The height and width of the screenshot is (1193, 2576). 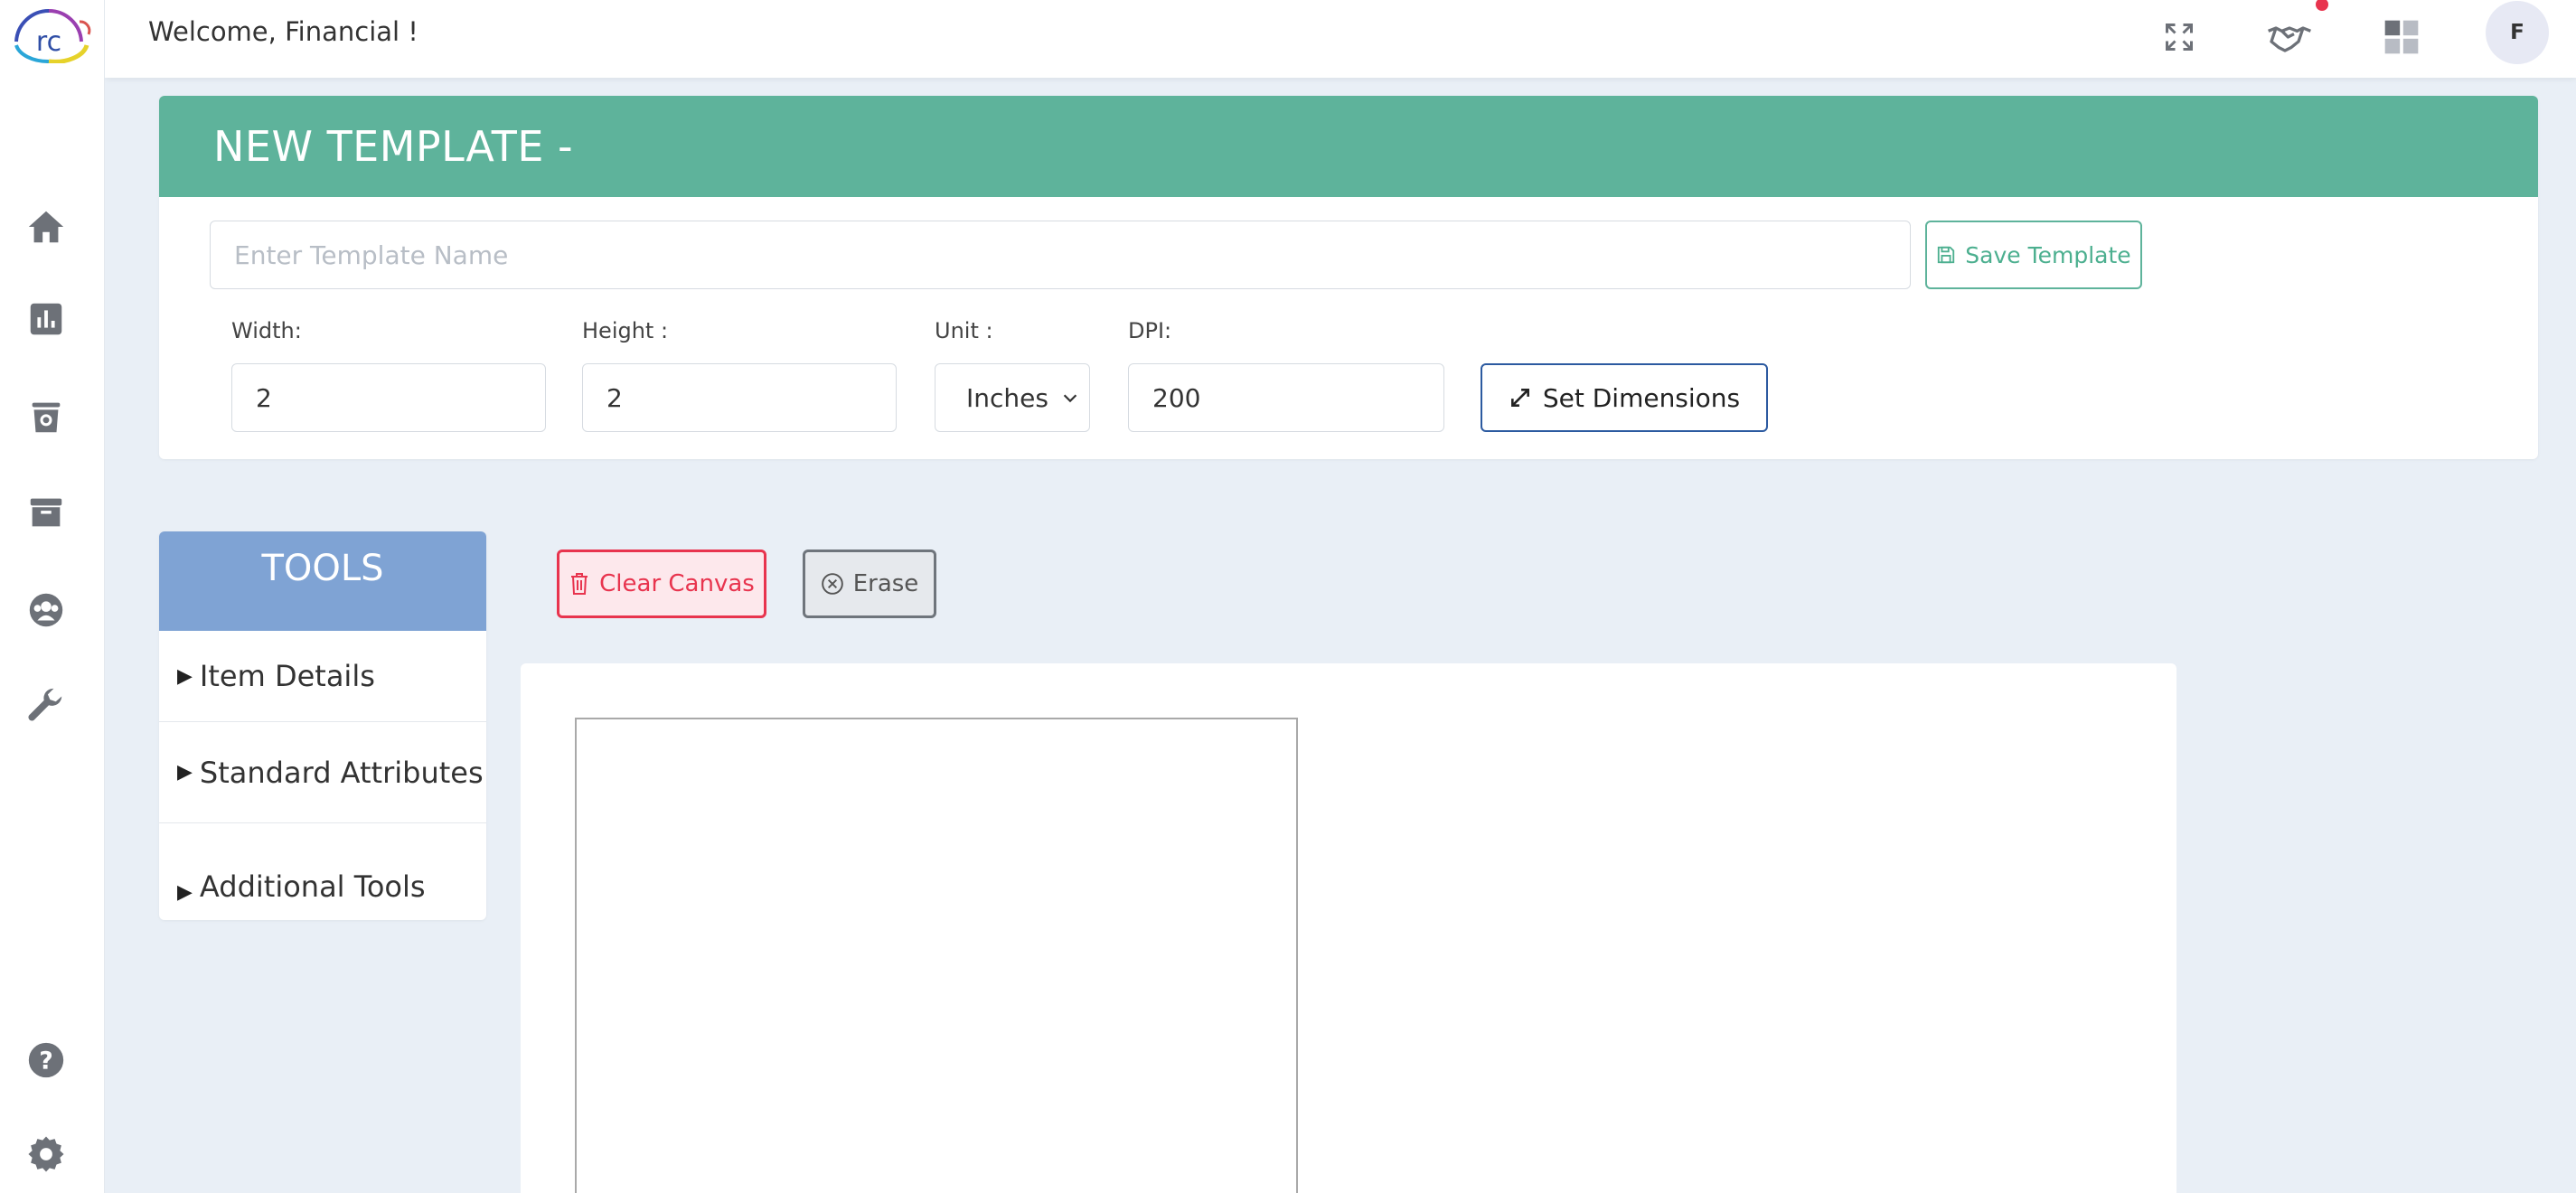 I want to click on handshake-icon, so click(x=2289, y=37).